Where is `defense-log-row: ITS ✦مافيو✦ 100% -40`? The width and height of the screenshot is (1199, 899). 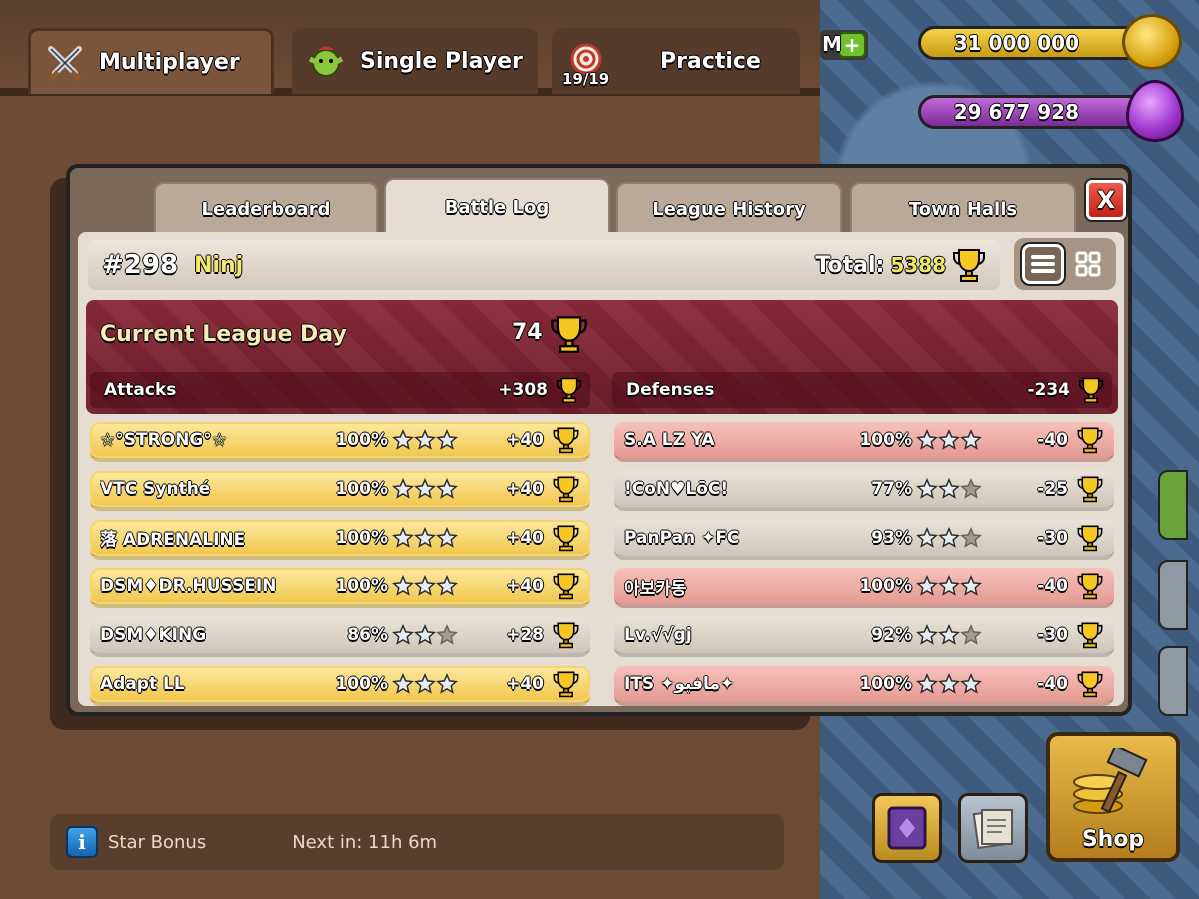 defense-log-row: ITS ✦مافيو✦ 100% -40 is located at coordinates (864, 685).